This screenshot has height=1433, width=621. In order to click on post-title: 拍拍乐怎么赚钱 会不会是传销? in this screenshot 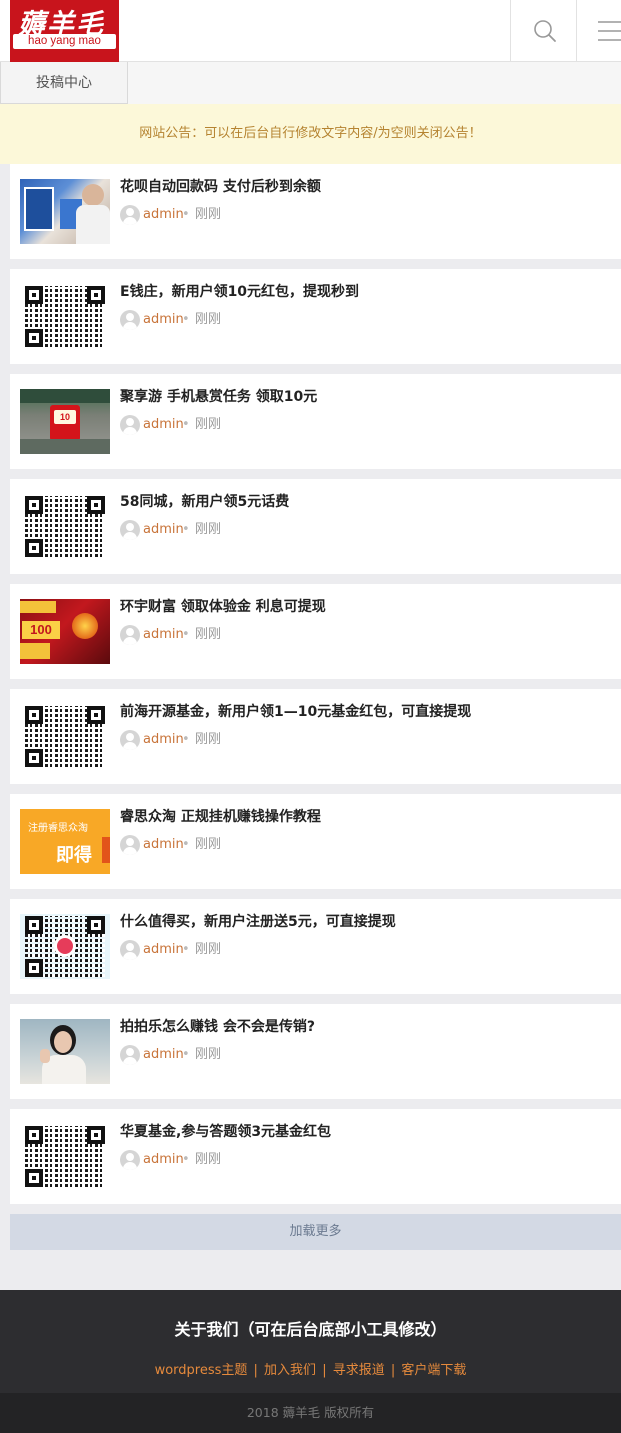, I will do `click(217, 1026)`.